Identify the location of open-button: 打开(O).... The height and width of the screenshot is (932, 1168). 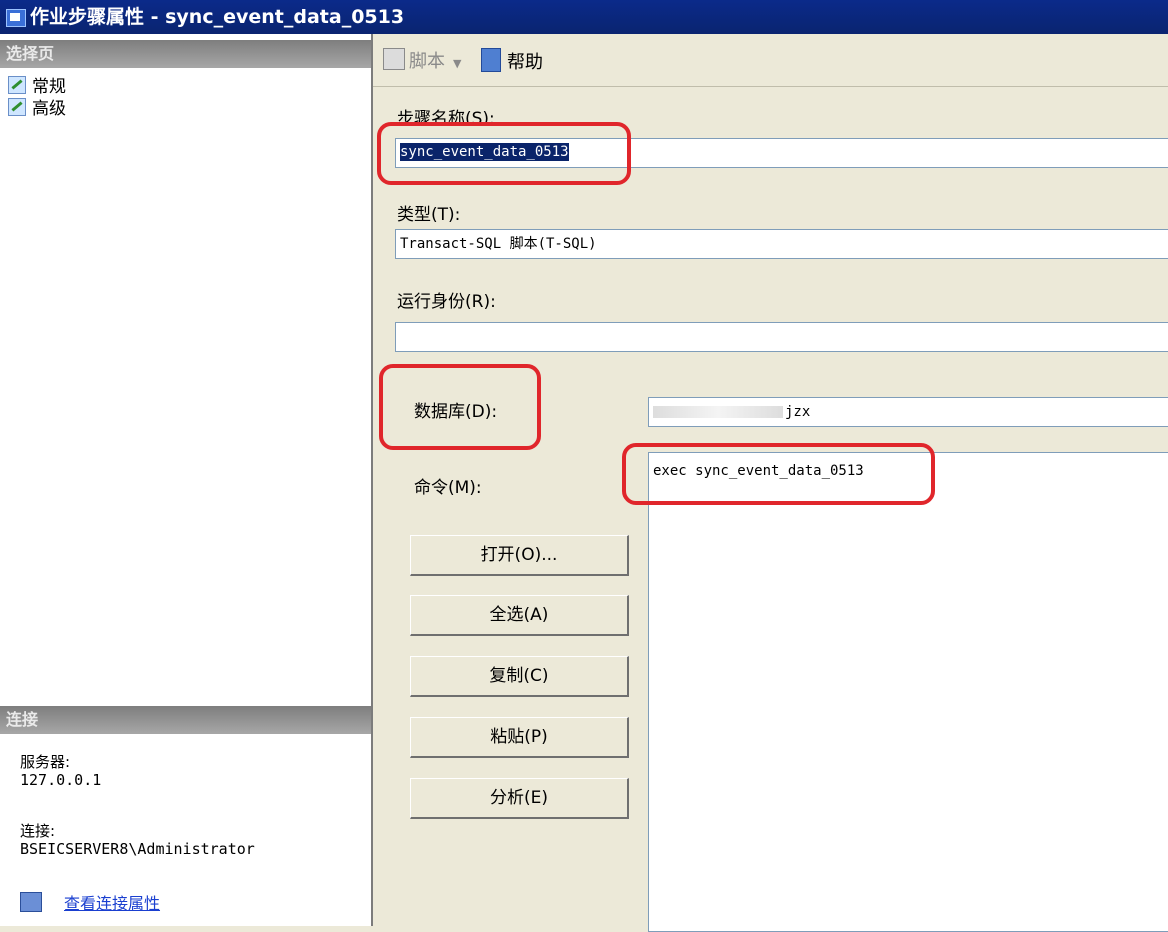
(519, 555).